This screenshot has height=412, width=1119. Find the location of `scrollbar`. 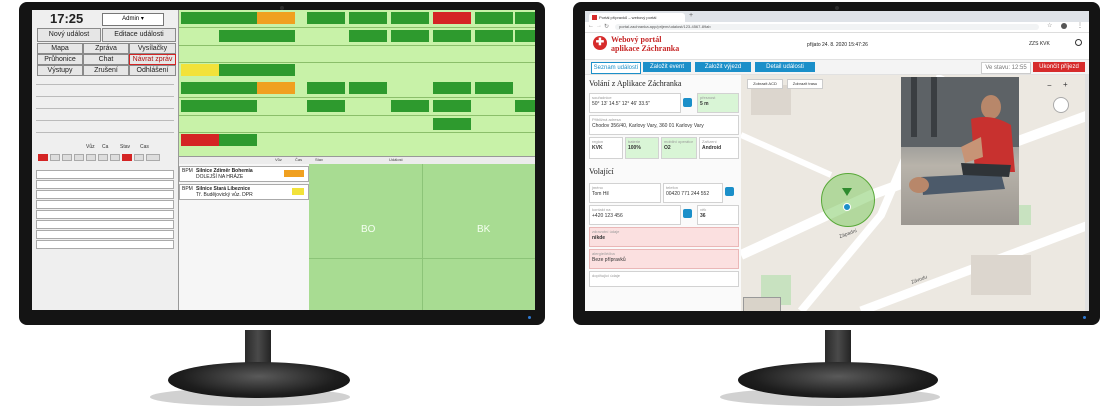

scrollbar is located at coordinates (1087, 193).